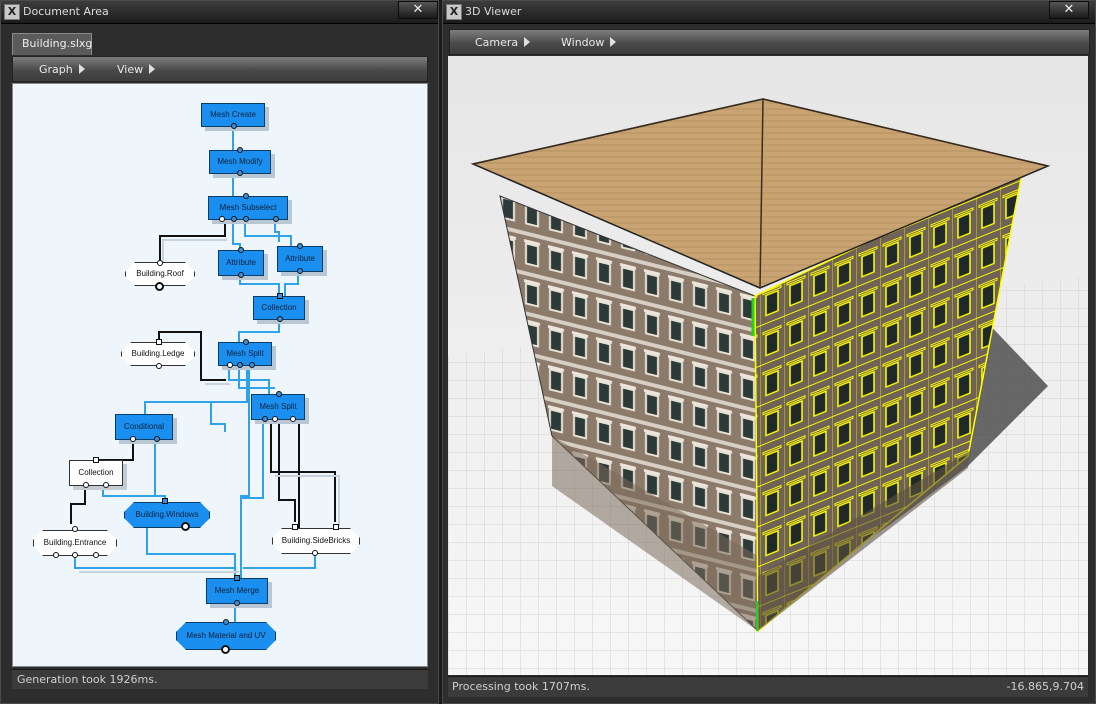  I want to click on node-mesh-subselect: Mesh Subselect, so click(248, 207).